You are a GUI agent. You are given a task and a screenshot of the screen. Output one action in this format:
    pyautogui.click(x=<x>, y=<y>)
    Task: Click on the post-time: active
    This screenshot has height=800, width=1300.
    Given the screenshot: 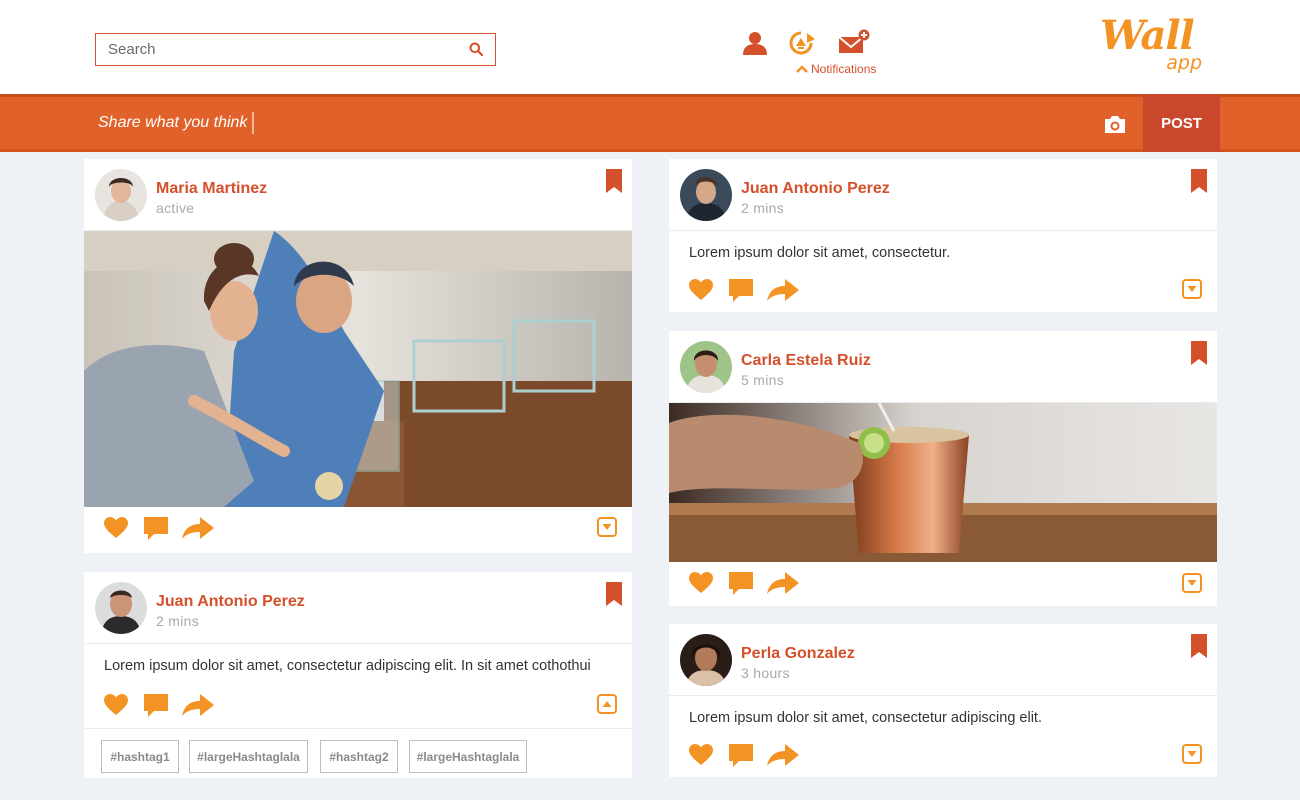 What is the action you would take?
    pyautogui.click(x=175, y=208)
    